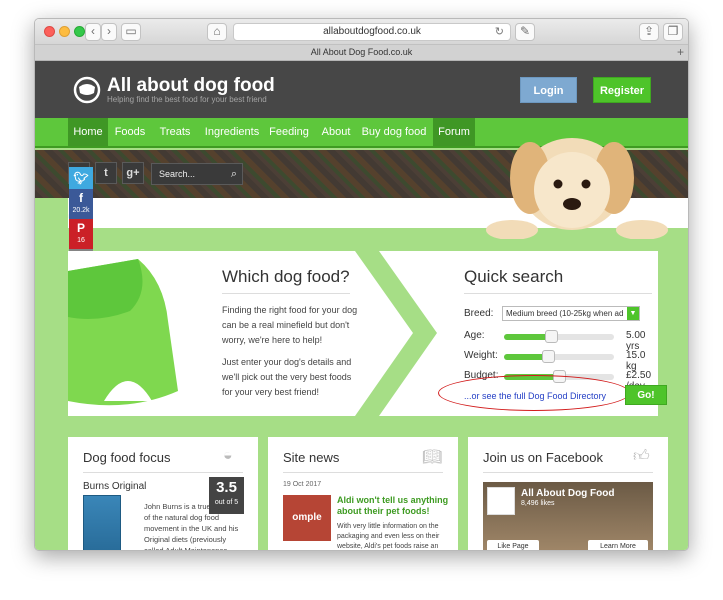 The height and width of the screenshot is (600, 723). I want to click on browser-titlebar: ‹ › ▭ ⌂ allaboutdogfood.co.uk ↻ ✎ ⇪ ❐, so click(361, 32).